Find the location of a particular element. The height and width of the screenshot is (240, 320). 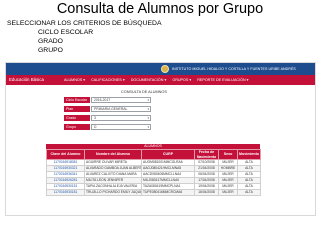

cell-movimiento: ALTA is located at coordinates (249, 193).